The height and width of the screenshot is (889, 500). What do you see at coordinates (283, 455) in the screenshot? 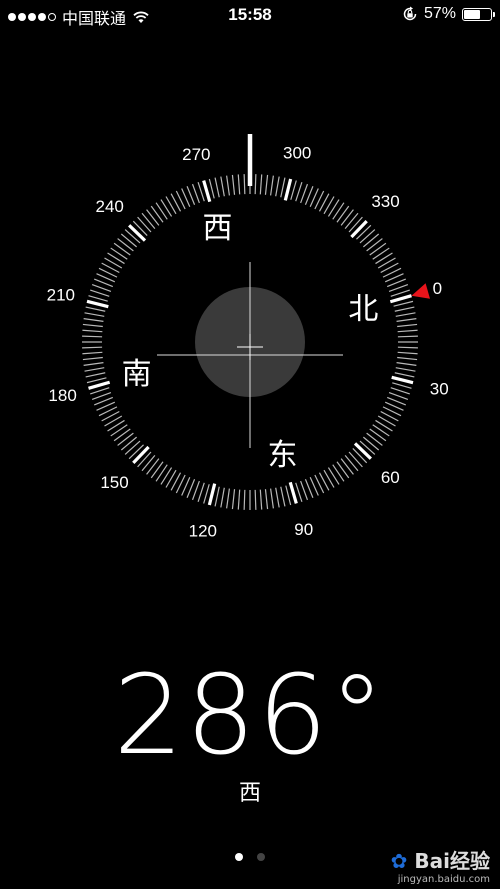
I see `cardinal-east: 东` at bounding box center [283, 455].